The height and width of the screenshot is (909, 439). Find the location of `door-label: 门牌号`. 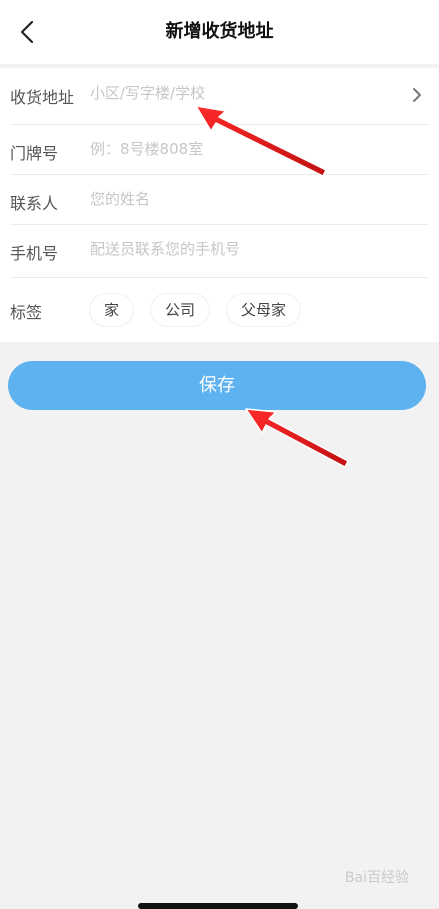

door-label: 门牌号 is located at coordinates (34, 153).